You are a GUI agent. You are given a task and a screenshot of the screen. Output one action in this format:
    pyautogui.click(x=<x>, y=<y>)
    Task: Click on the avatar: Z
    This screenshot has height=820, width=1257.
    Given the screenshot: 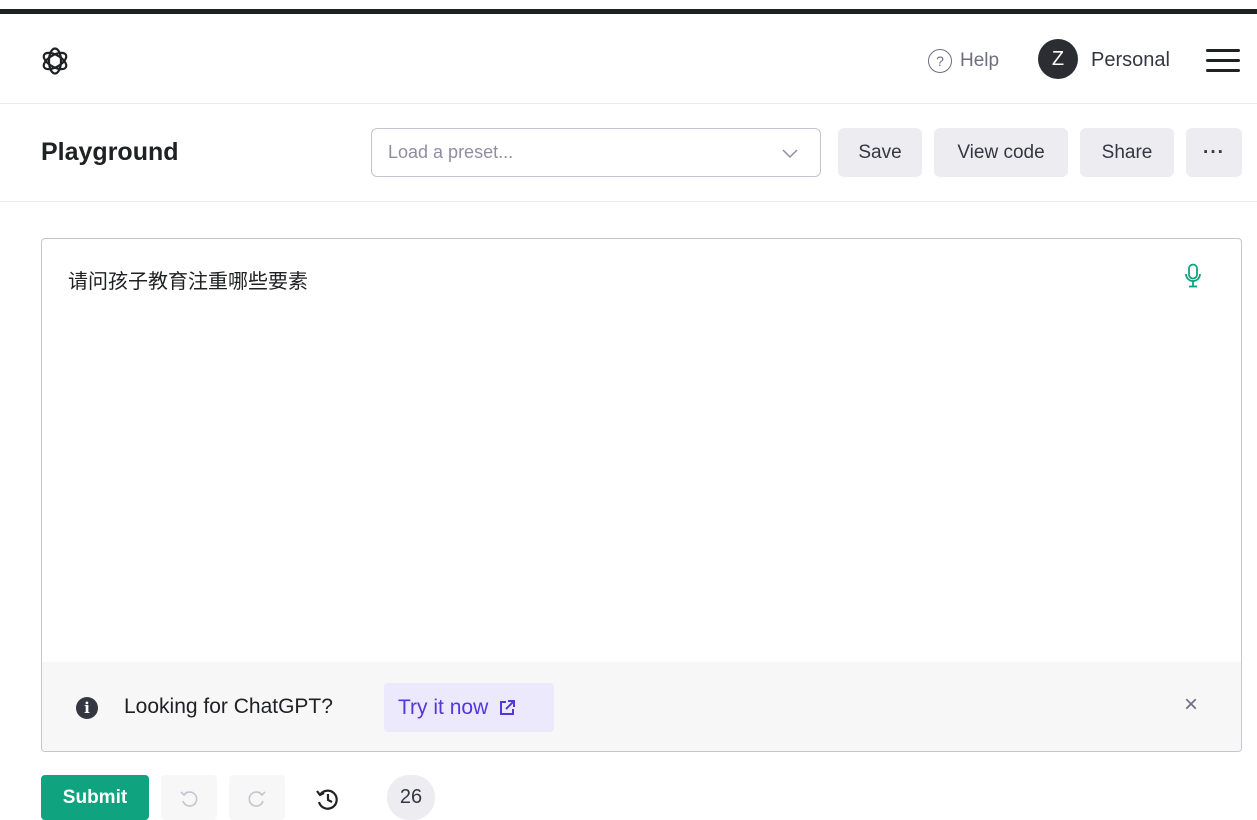 What is the action you would take?
    pyautogui.click(x=1058, y=59)
    